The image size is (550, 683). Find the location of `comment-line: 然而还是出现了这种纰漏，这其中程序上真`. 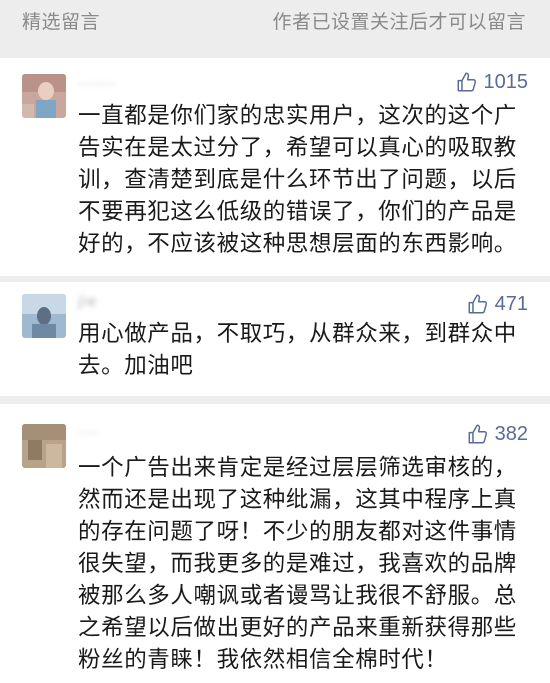

comment-line: 然而还是出现了这种纰漏，这其中程序上真 is located at coordinates (297, 500).